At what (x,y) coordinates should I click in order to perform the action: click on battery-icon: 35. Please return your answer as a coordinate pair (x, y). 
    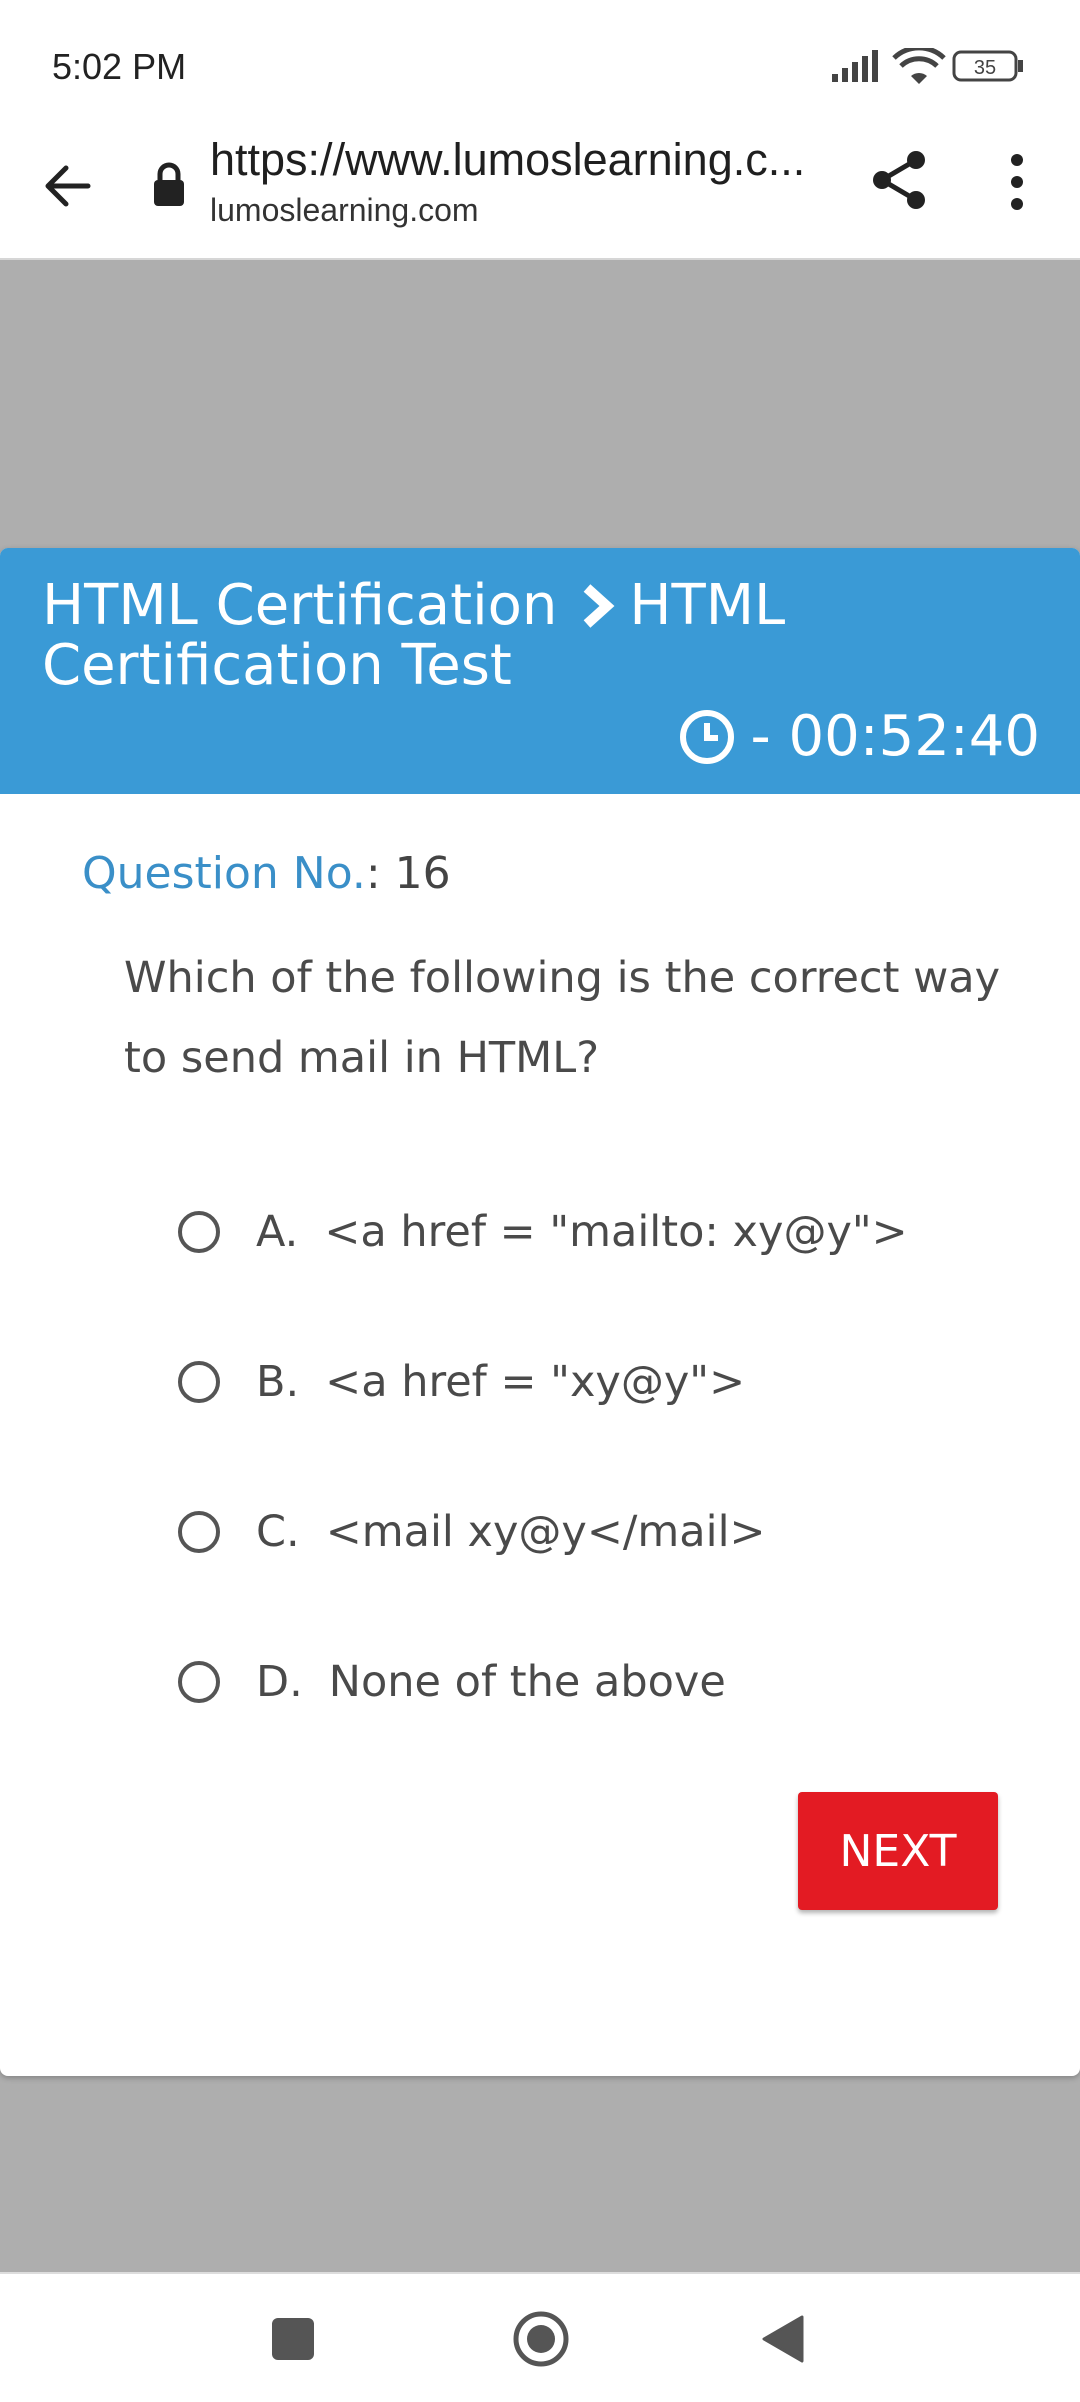
    Looking at the image, I should click on (987, 66).